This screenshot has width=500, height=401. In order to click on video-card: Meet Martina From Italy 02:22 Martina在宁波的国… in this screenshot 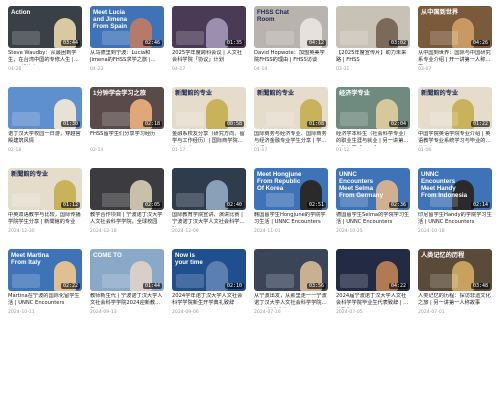, I will do `click(45, 286)`.